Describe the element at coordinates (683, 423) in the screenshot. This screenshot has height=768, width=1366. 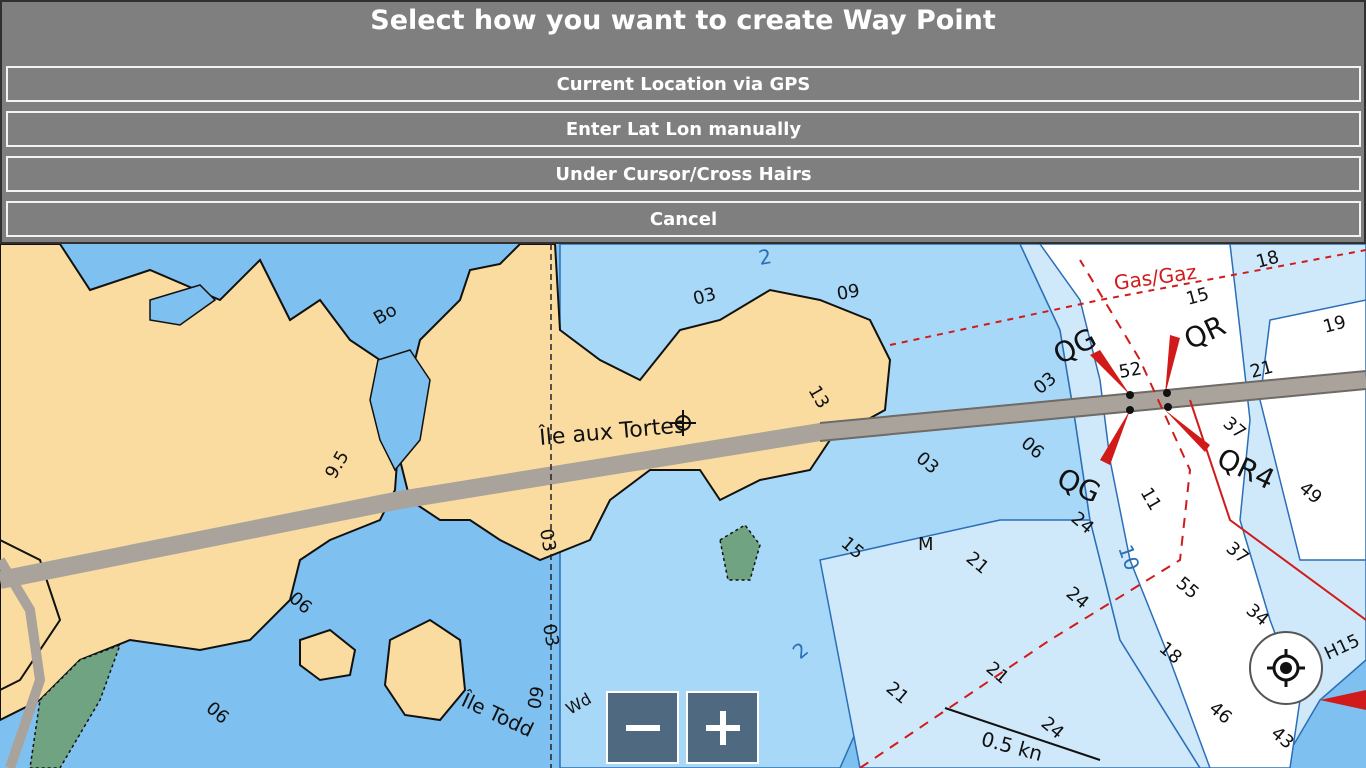
I see `crosshair-cursor-icon` at that location.